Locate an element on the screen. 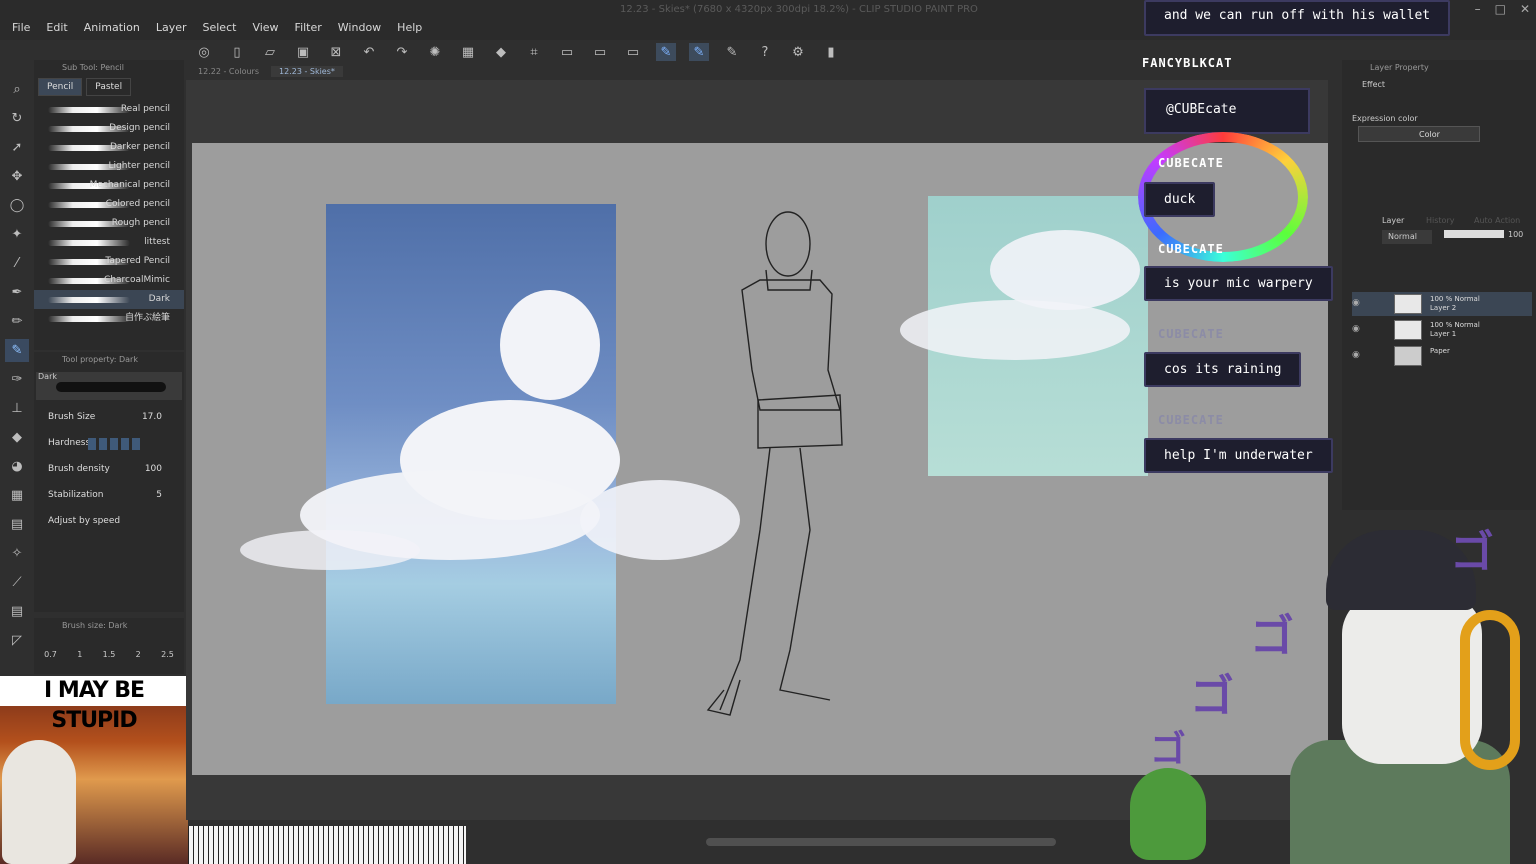 This screenshot has width=1536, height=864. brush-item: Colored pencil is located at coordinates (109, 204).